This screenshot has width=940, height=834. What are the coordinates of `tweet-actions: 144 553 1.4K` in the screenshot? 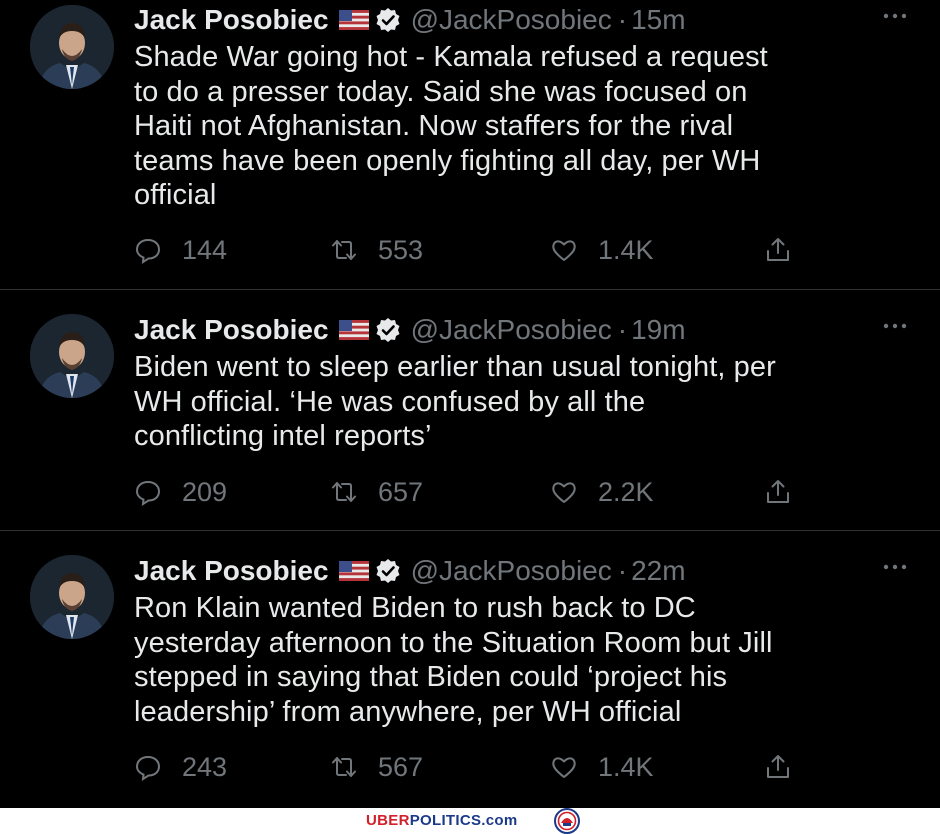 It's located at (474, 250).